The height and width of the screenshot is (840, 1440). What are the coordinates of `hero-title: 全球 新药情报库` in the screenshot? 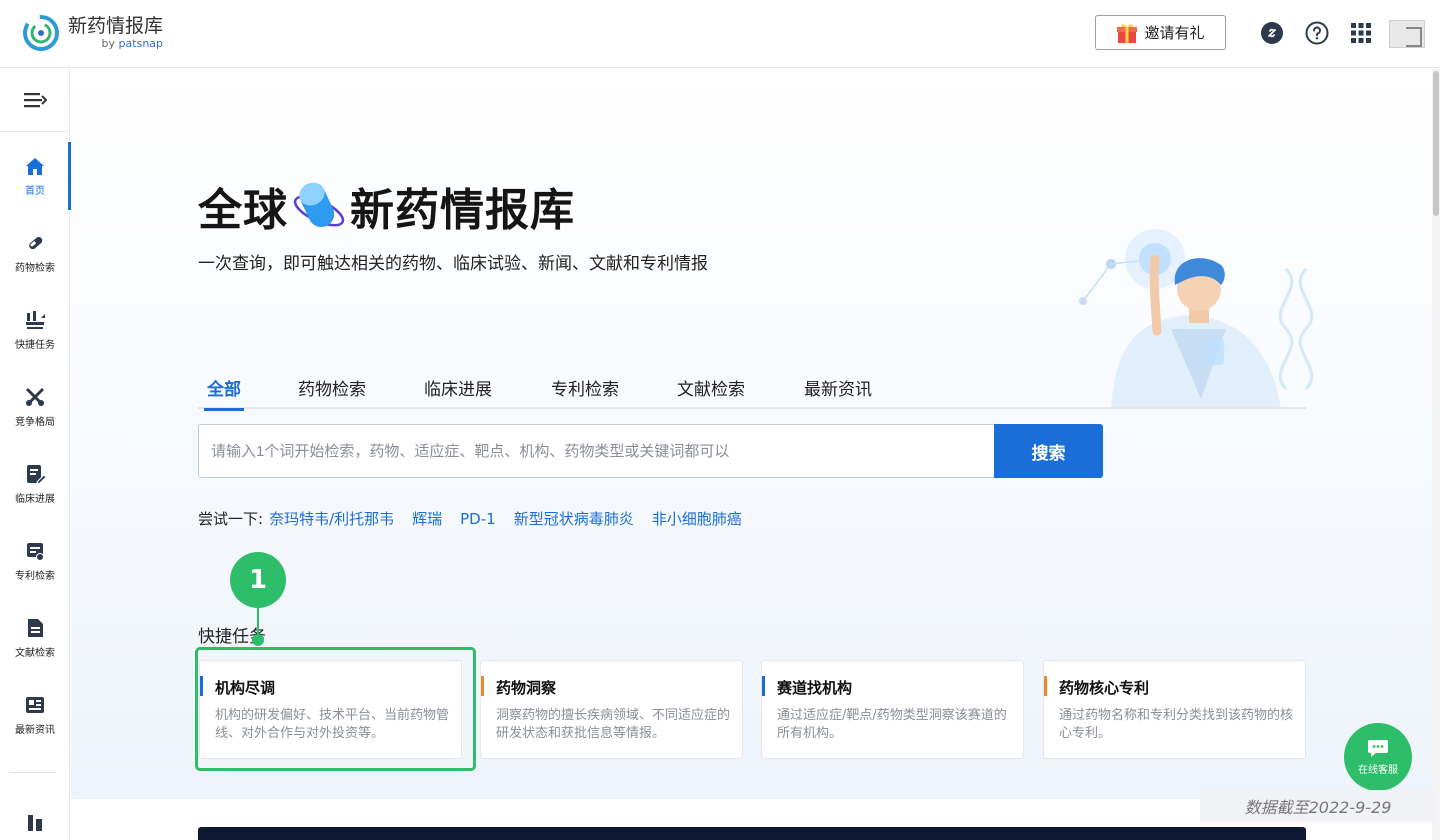 It's located at (386, 206).